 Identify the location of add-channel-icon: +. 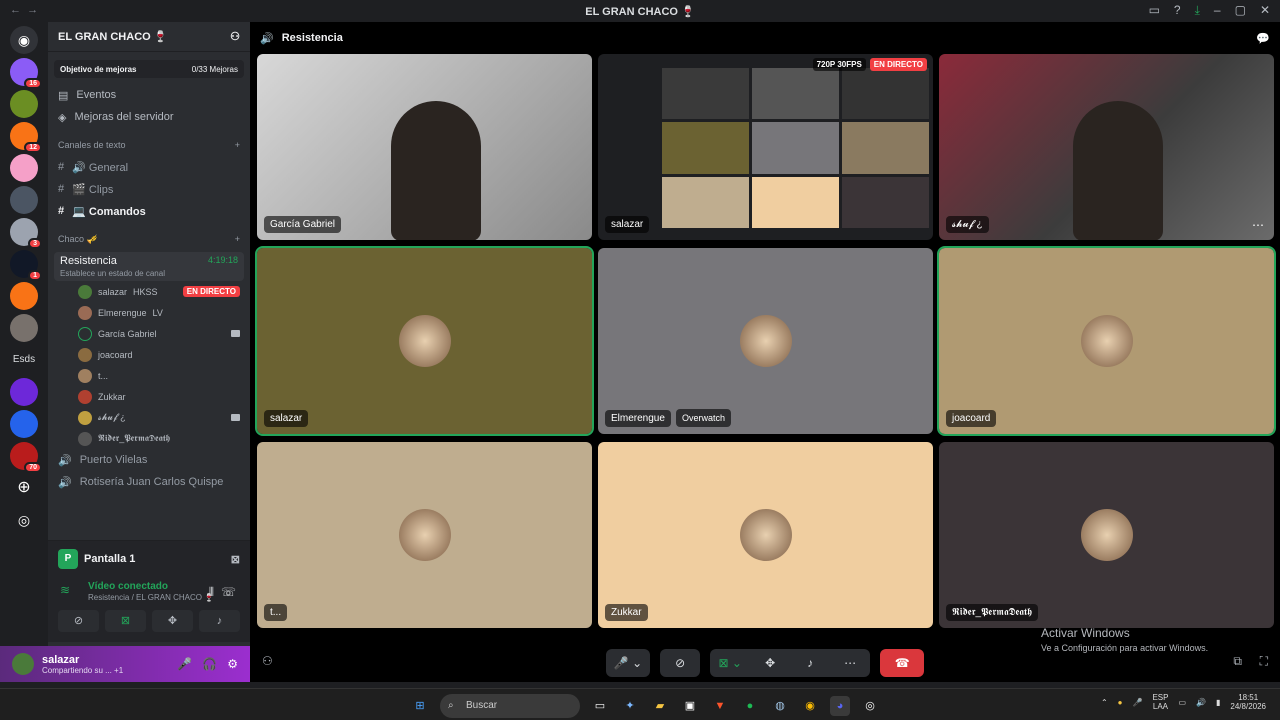
(237, 145).